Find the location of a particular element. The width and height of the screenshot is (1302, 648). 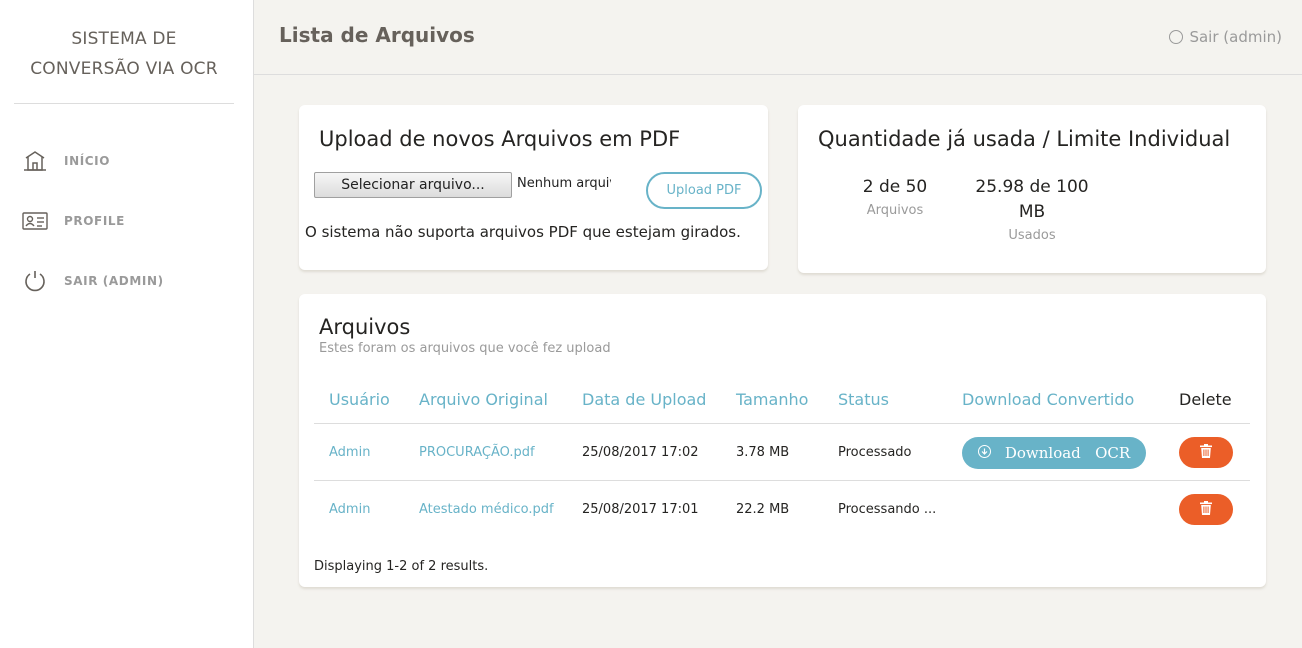

download-label: Download OCR is located at coordinates (1067, 453).